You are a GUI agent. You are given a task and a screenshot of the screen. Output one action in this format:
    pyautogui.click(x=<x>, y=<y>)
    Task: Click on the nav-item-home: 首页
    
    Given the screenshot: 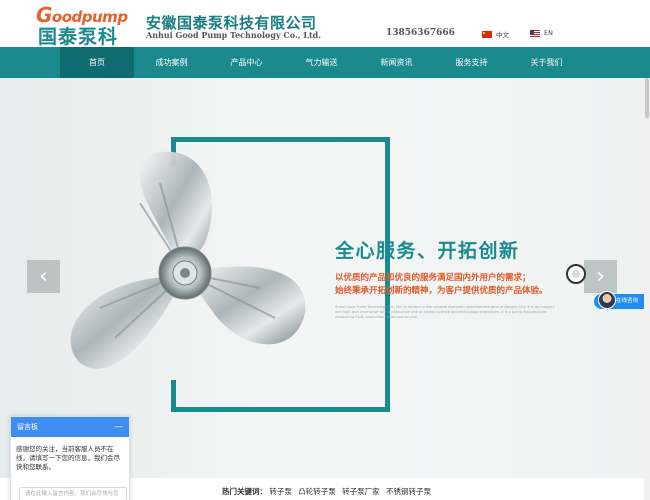 What is the action you would take?
    pyautogui.click(x=97, y=62)
    